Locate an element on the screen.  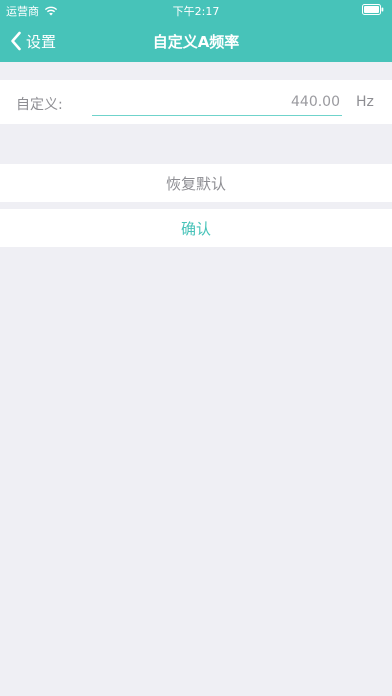
status-time: 下午2:17 is located at coordinates (196, 11).